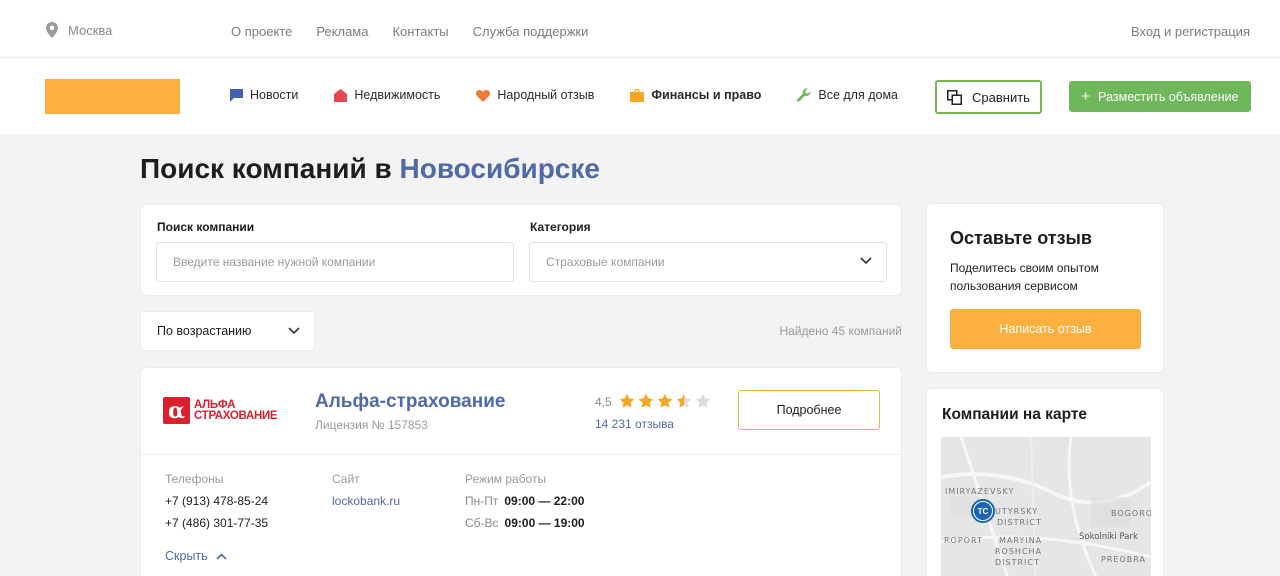 The height and width of the screenshot is (576, 1280). I want to click on category-reviews-label: Народный отзыв, so click(546, 95).